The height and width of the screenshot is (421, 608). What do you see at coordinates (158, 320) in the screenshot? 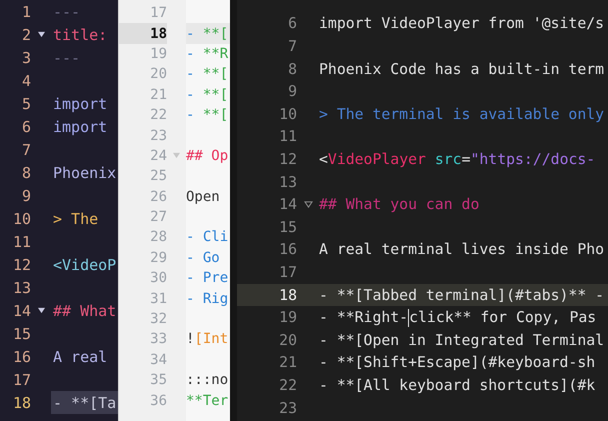
I see `line-number: 32` at bounding box center [158, 320].